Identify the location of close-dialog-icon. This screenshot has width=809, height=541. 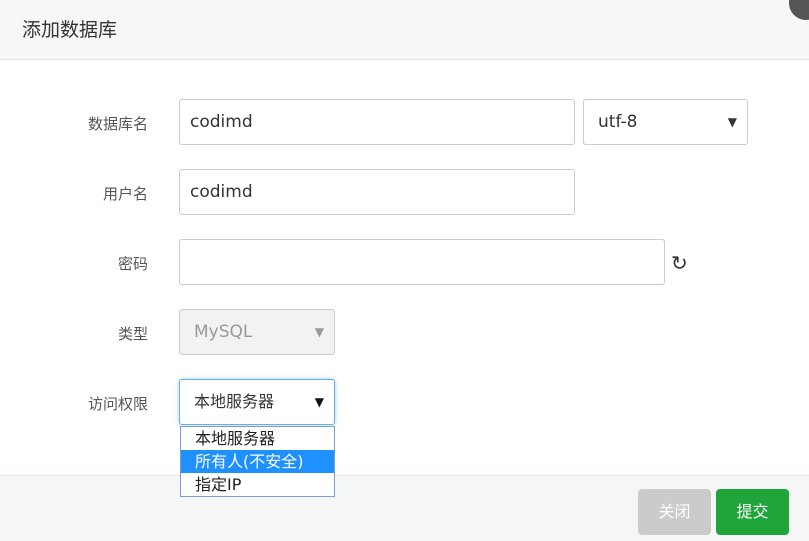
(799, 10).